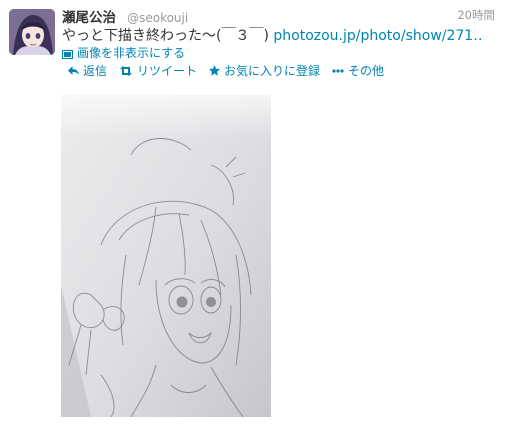 The image size is (505, 427). What do you see at coordinates (168, 36) in the screenshot?
I see `tweet-body: やっと下描き終わった〜(￣３￣)` at bounding box center [168, 36].